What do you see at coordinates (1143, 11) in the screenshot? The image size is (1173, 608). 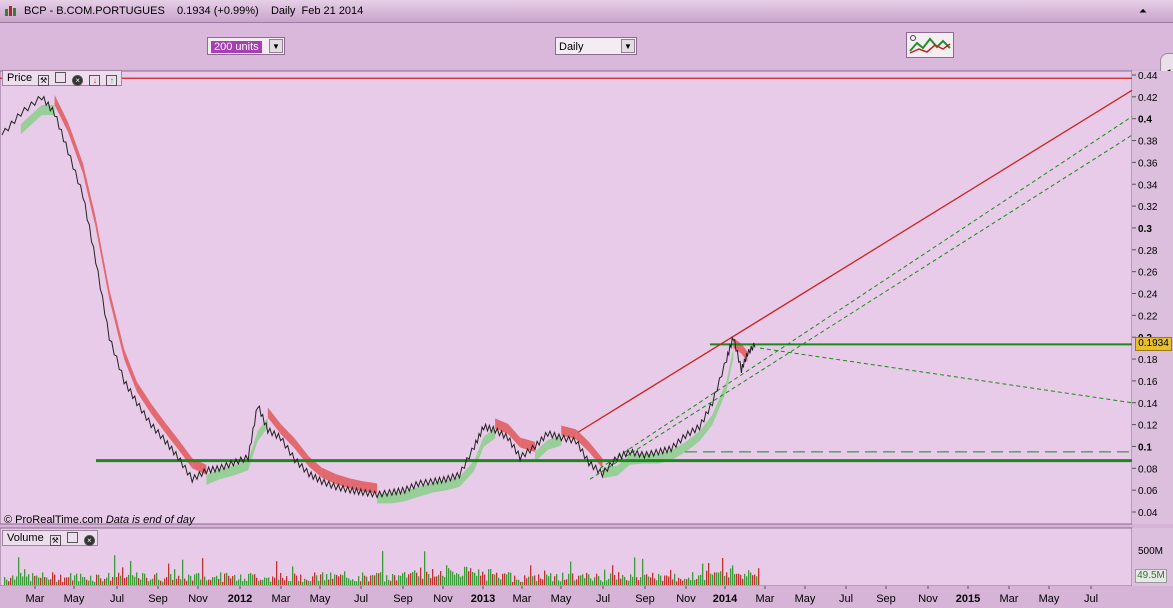 I see `collapse-up-icon: ⏶` at bounding box center [1143, 11].